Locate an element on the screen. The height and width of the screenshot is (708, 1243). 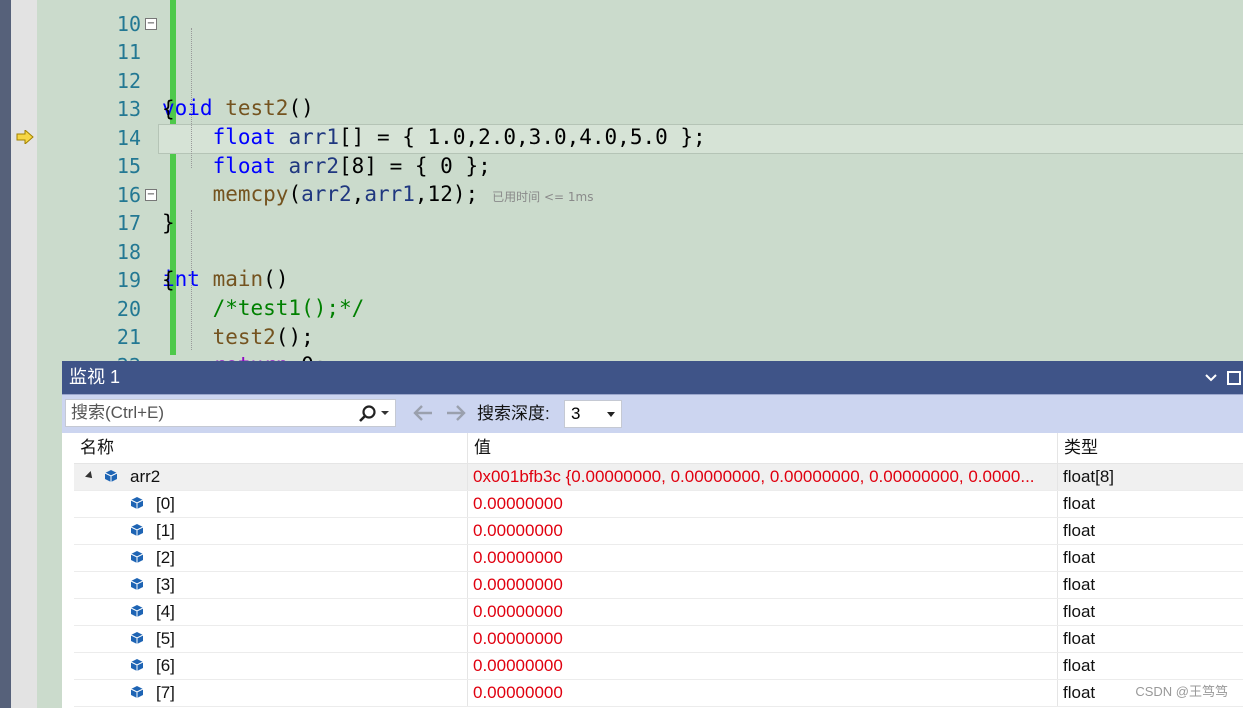
row-type: float[8] is located at coordinates (1089, 476).